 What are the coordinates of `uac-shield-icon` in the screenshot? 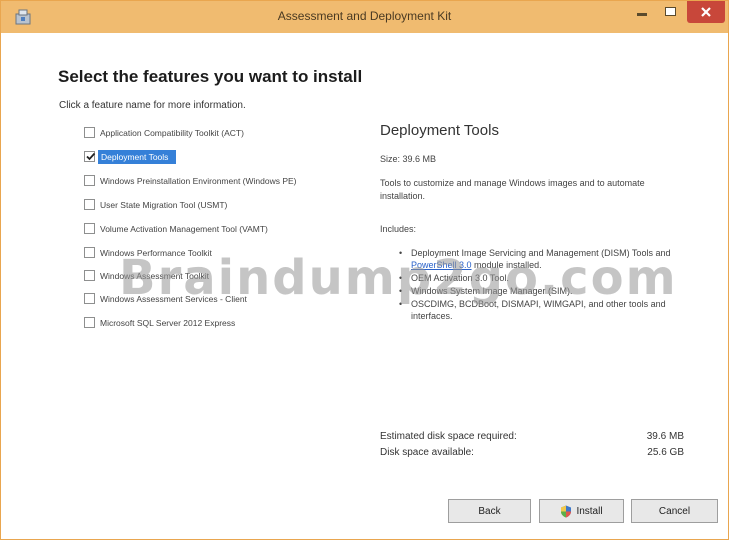 It's located at (566, 511).